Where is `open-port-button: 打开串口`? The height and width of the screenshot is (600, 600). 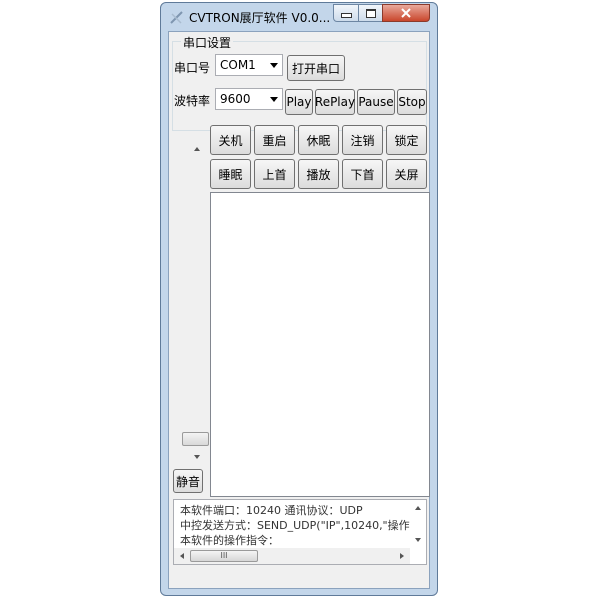
open-port-button: 打开串口 is located at coordinates (316, 68).